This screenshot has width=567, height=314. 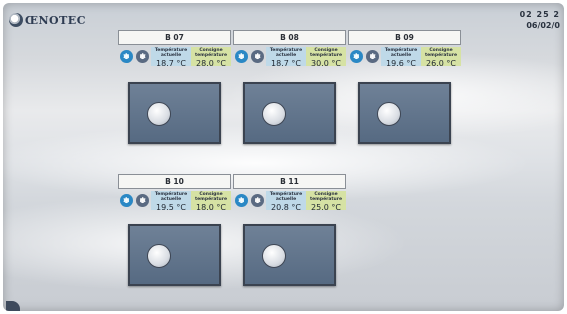 I want to click on brand-logo: ŒNOTEC, so click(x=47, y=20).